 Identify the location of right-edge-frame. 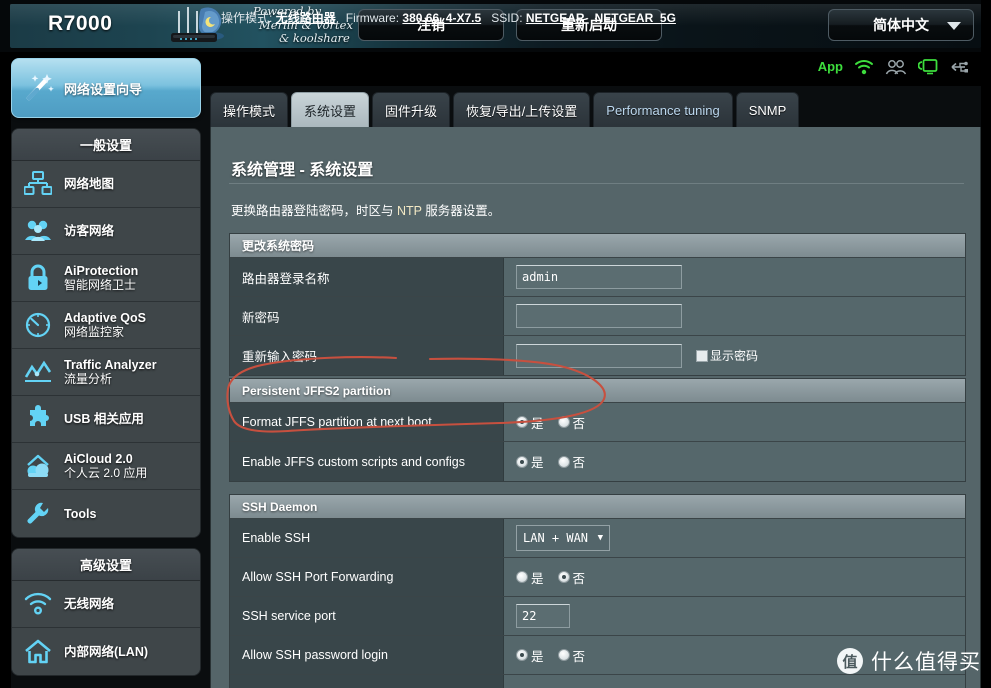
(986, 344).